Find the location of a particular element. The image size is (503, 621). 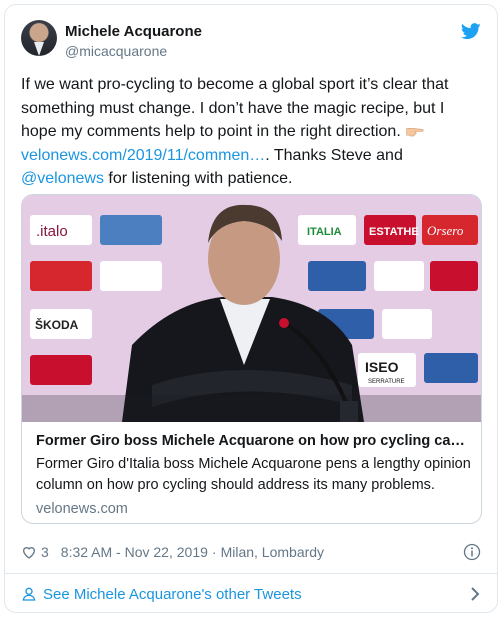

like-count: 3 is located at coordinates (45, 552).